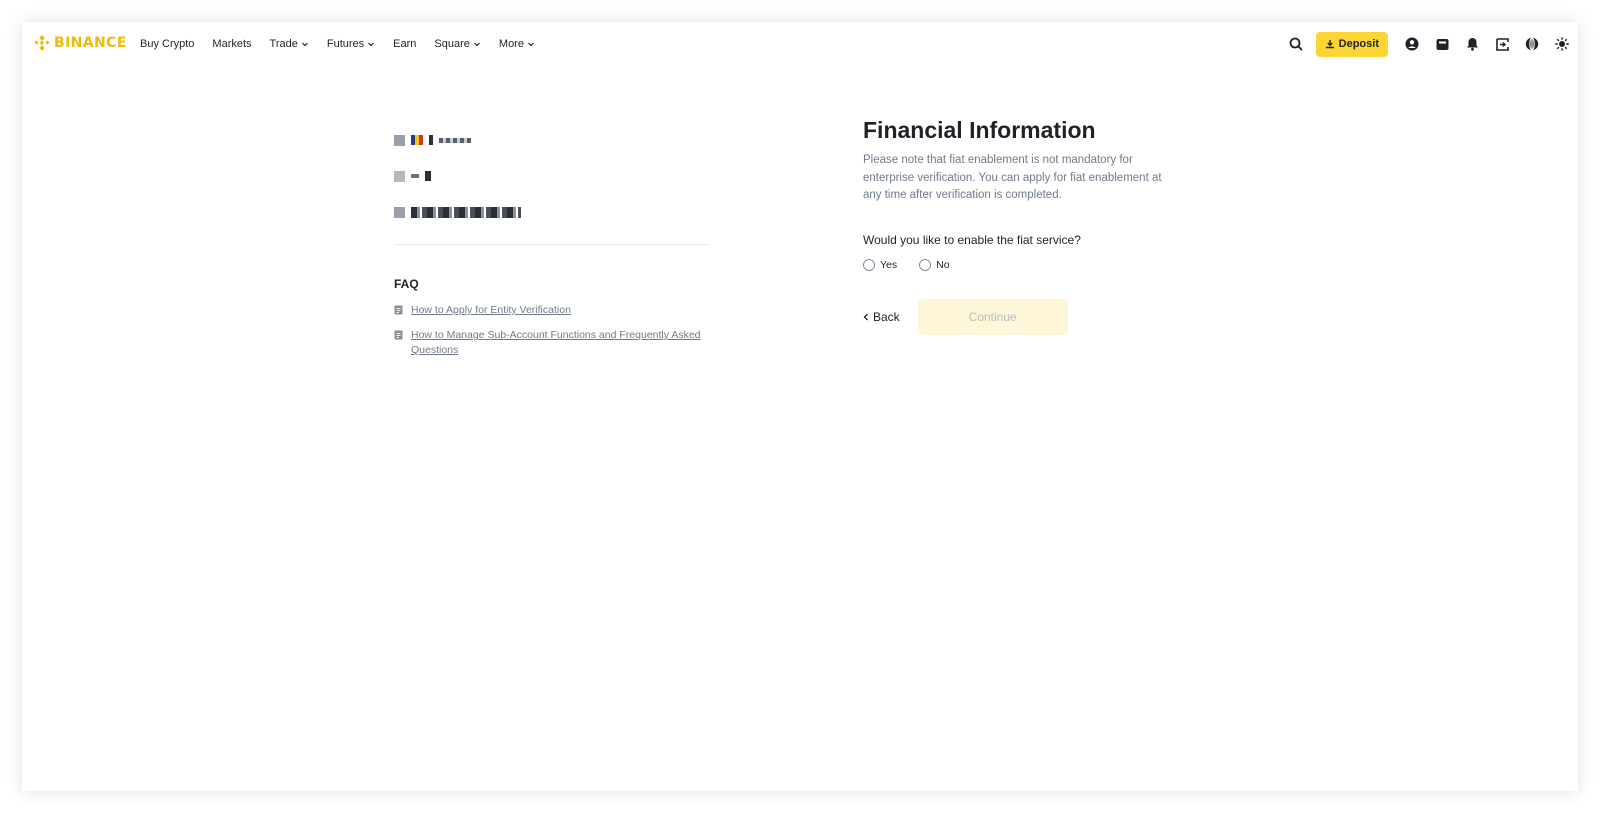  What do you see at coordinates (1028, 264) in the screenshot?
I see `fiat-radio-group: Yes No` at bounding box center [1028, 264].